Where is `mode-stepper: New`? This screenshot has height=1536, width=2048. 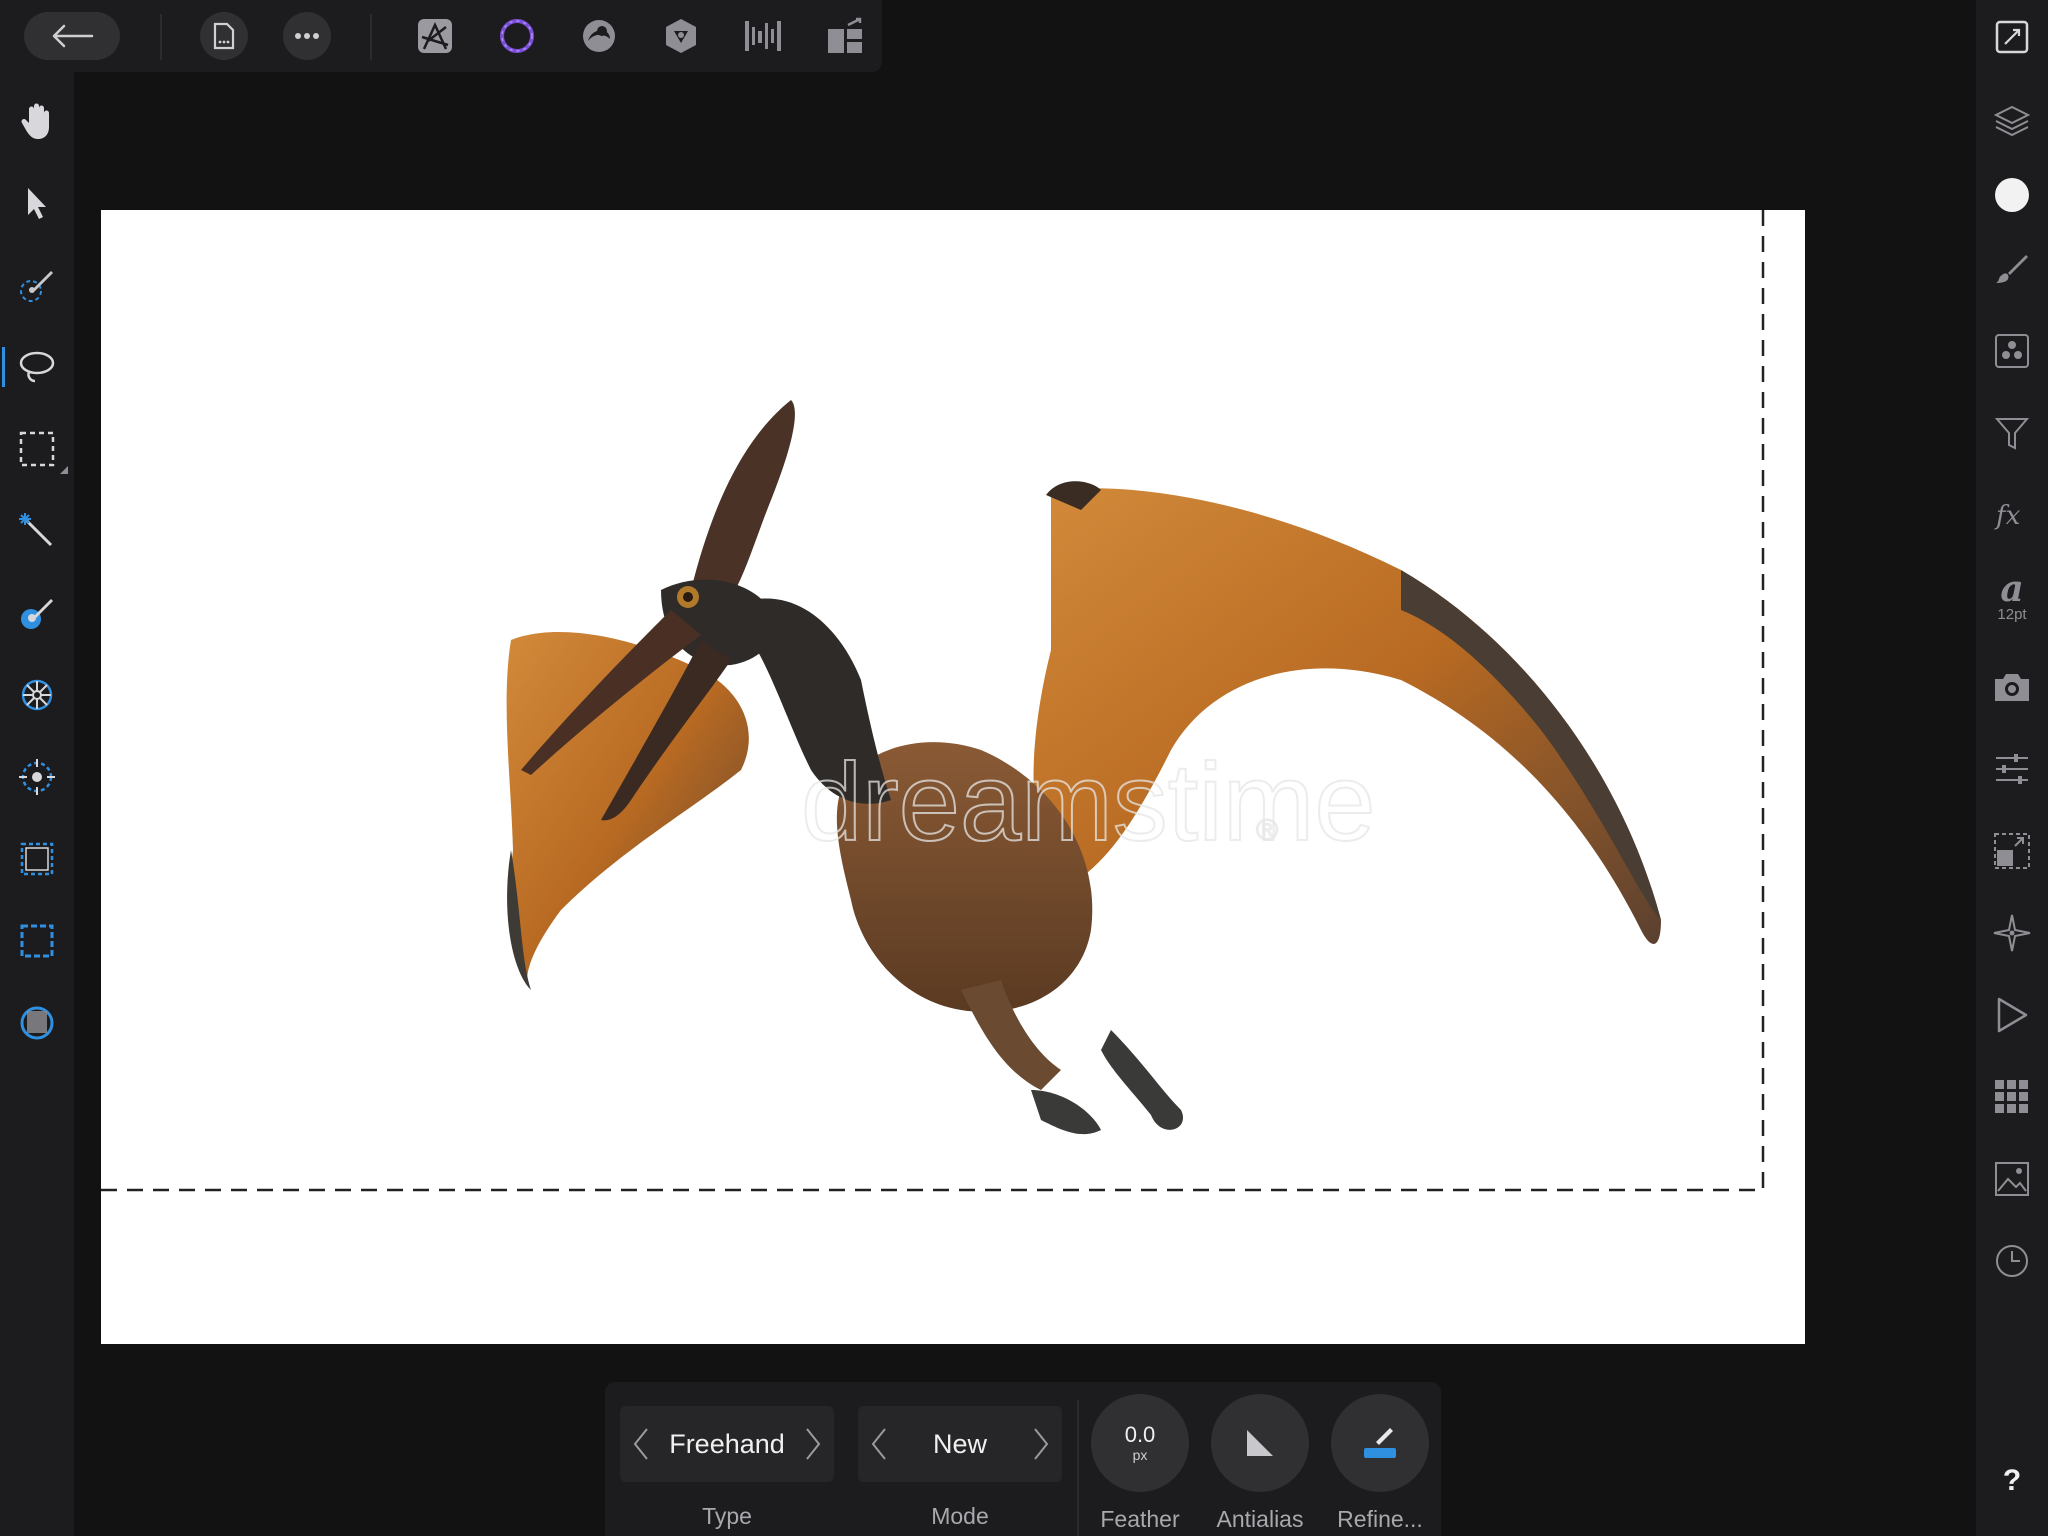
mode-stepper: New is located at coordinates (960, 1444).